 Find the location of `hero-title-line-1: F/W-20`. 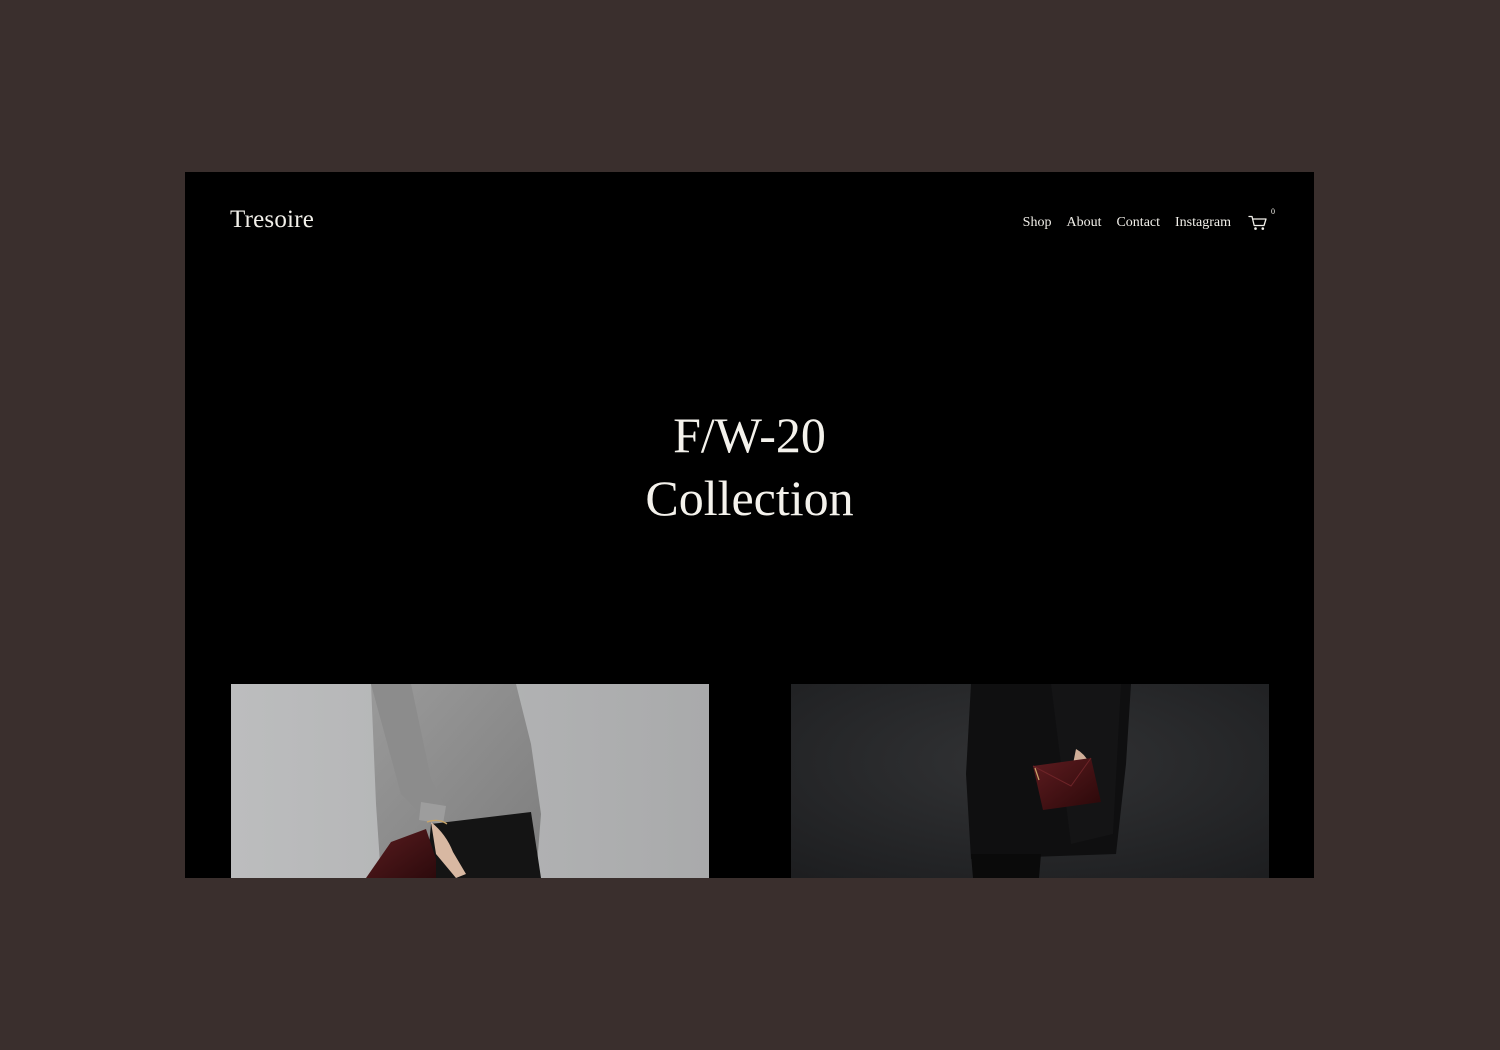

hero-title-line-1: F/W-20 is located at coordinates (749, 435).